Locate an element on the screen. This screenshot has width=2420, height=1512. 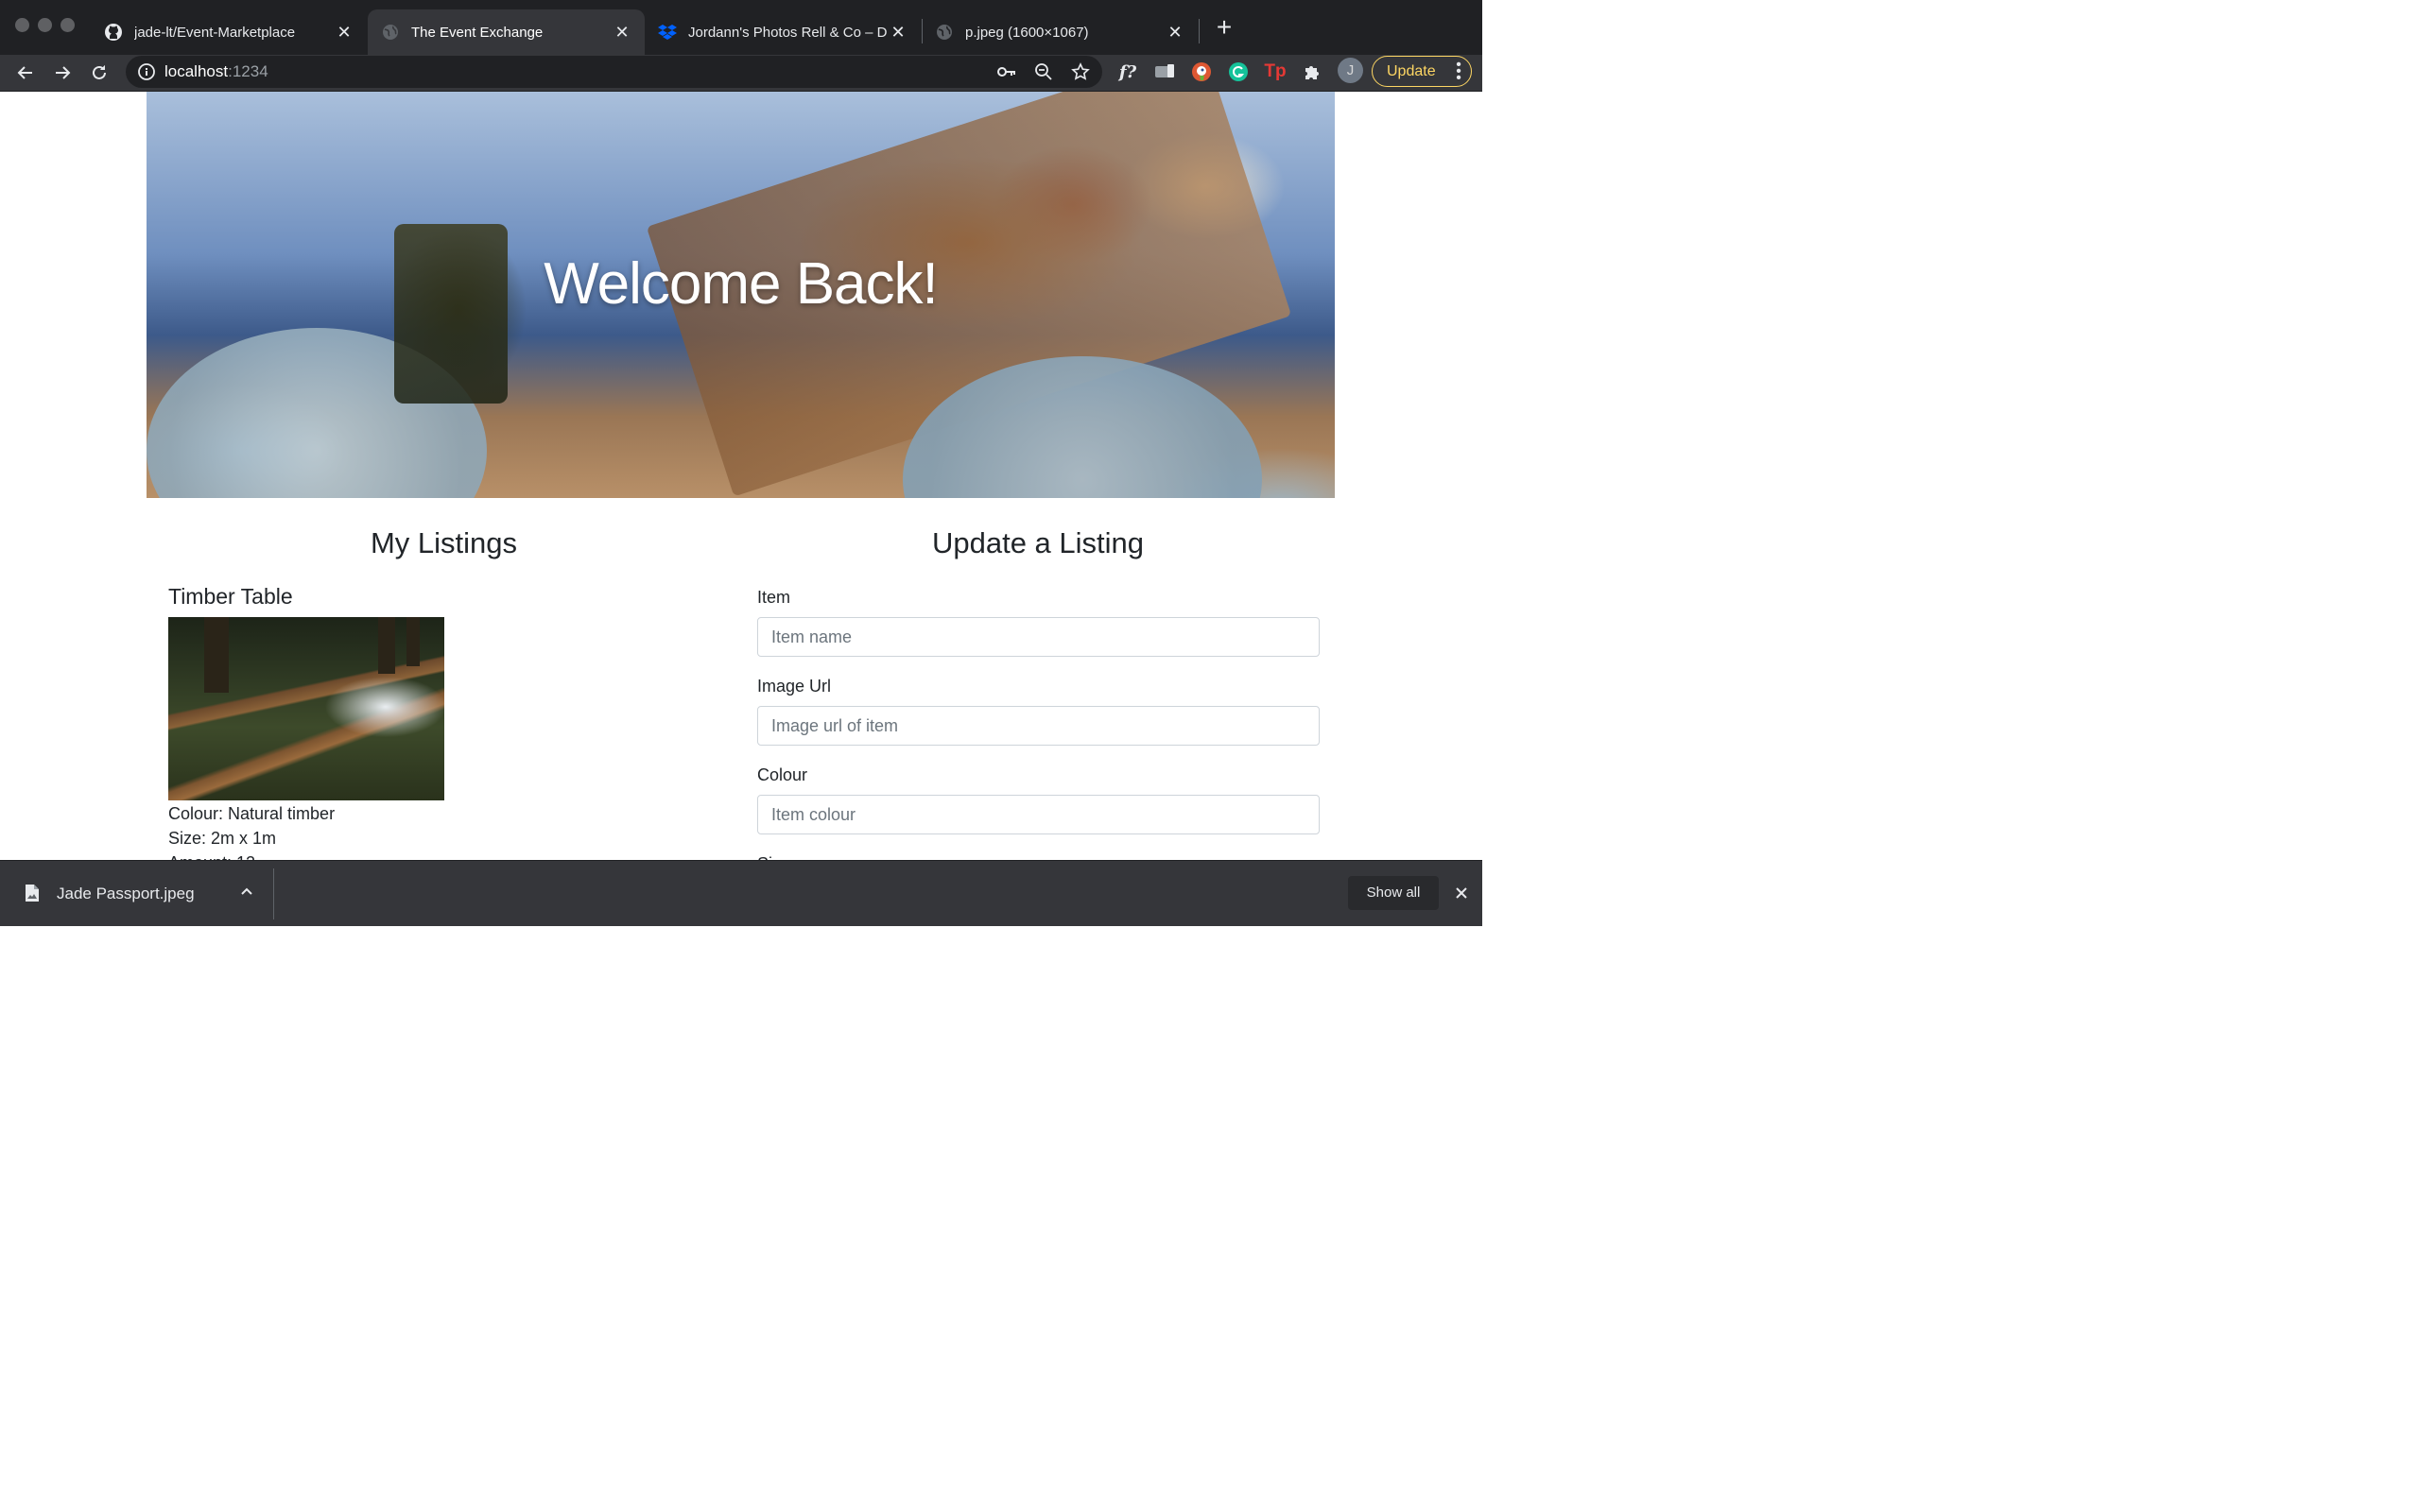
image-file-icon is located at coordinates (32, 893).